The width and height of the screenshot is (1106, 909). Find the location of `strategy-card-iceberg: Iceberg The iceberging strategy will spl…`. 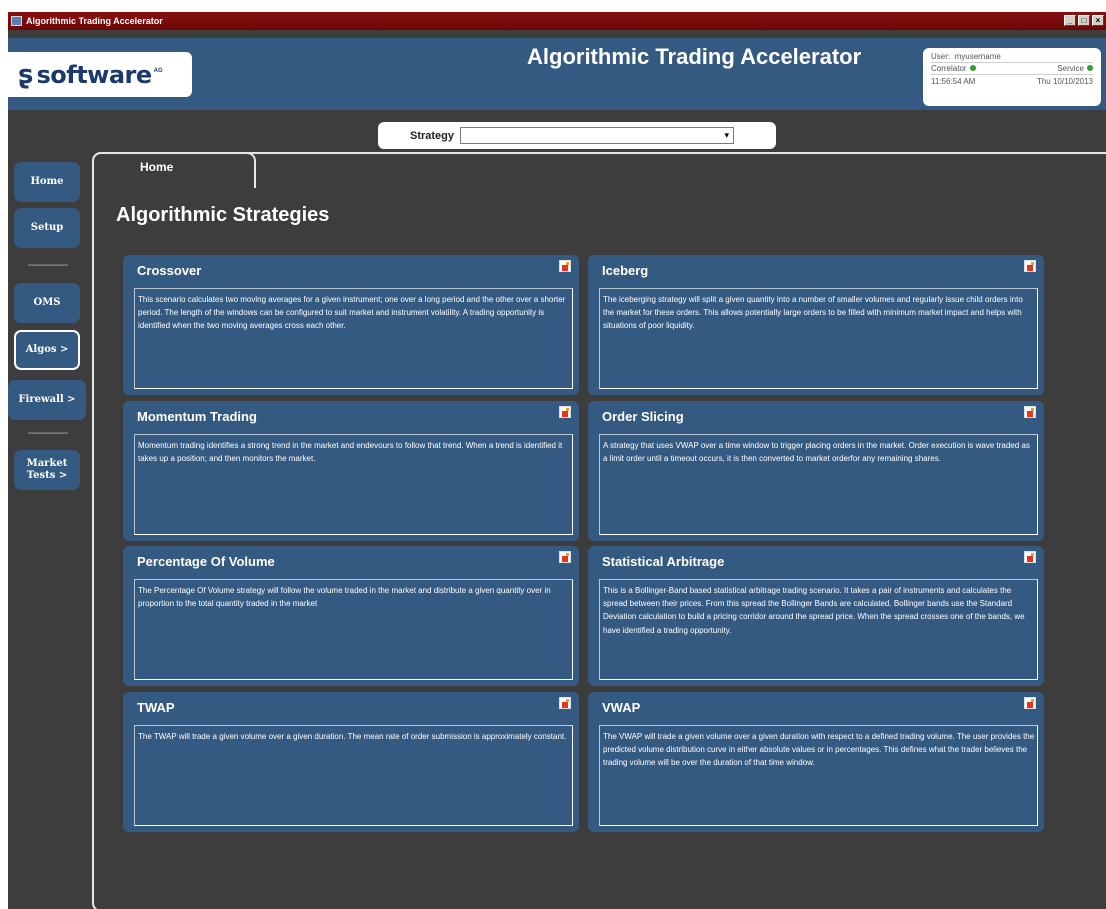

strategy-card-iceberg: Iceberg The iceberging strategy will spl… is located at coordinates (816, 325).